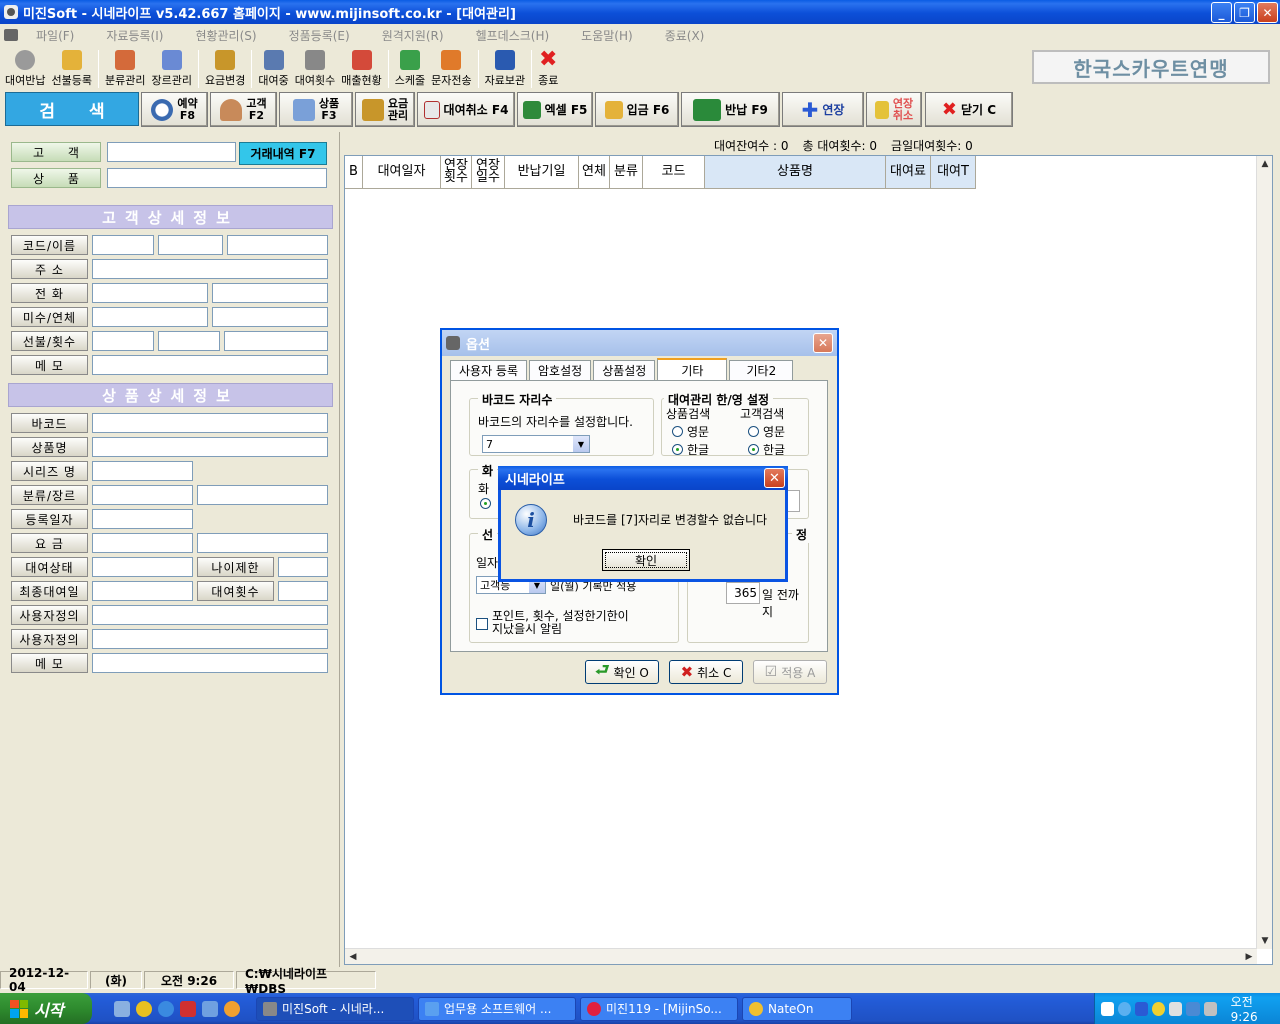 The height and width of the screenshot is (1024, 1280). I want to click on genre-field, so click(262, 495).